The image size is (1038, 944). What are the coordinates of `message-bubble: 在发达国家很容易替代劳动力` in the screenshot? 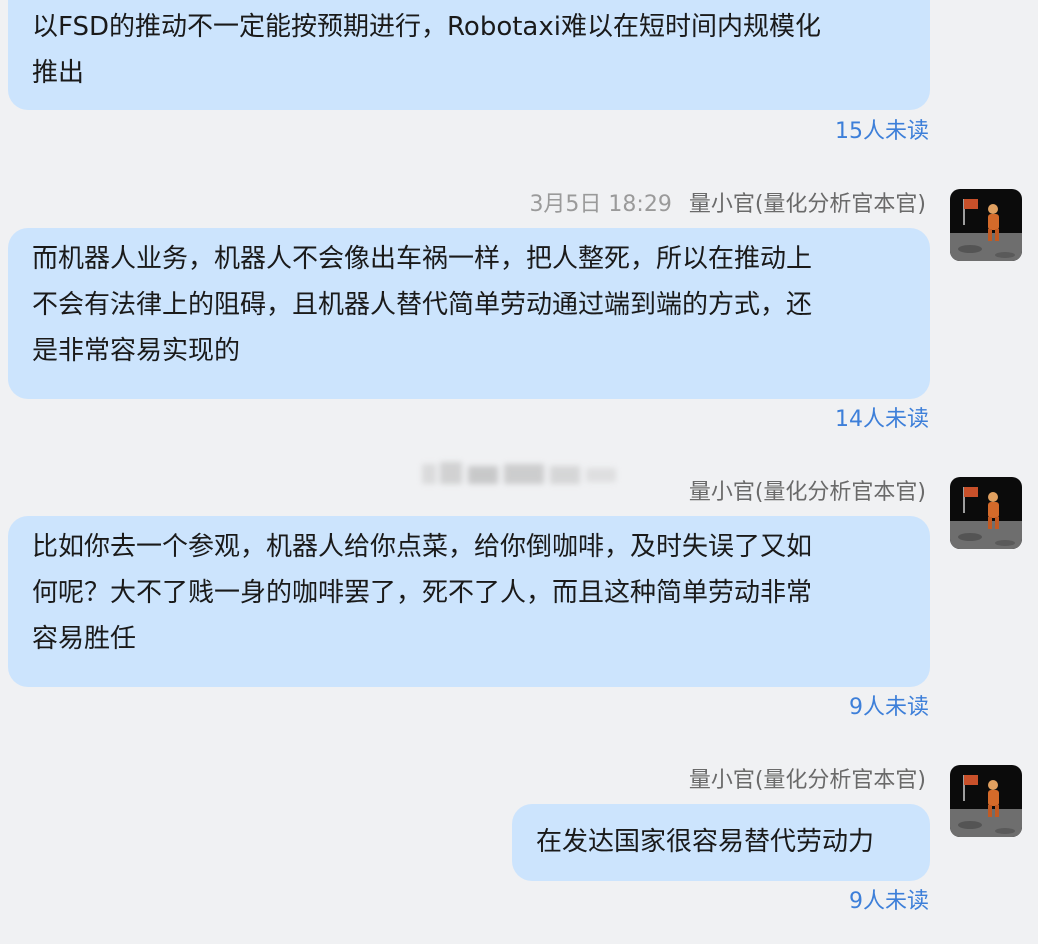 It's located at (721, 842).